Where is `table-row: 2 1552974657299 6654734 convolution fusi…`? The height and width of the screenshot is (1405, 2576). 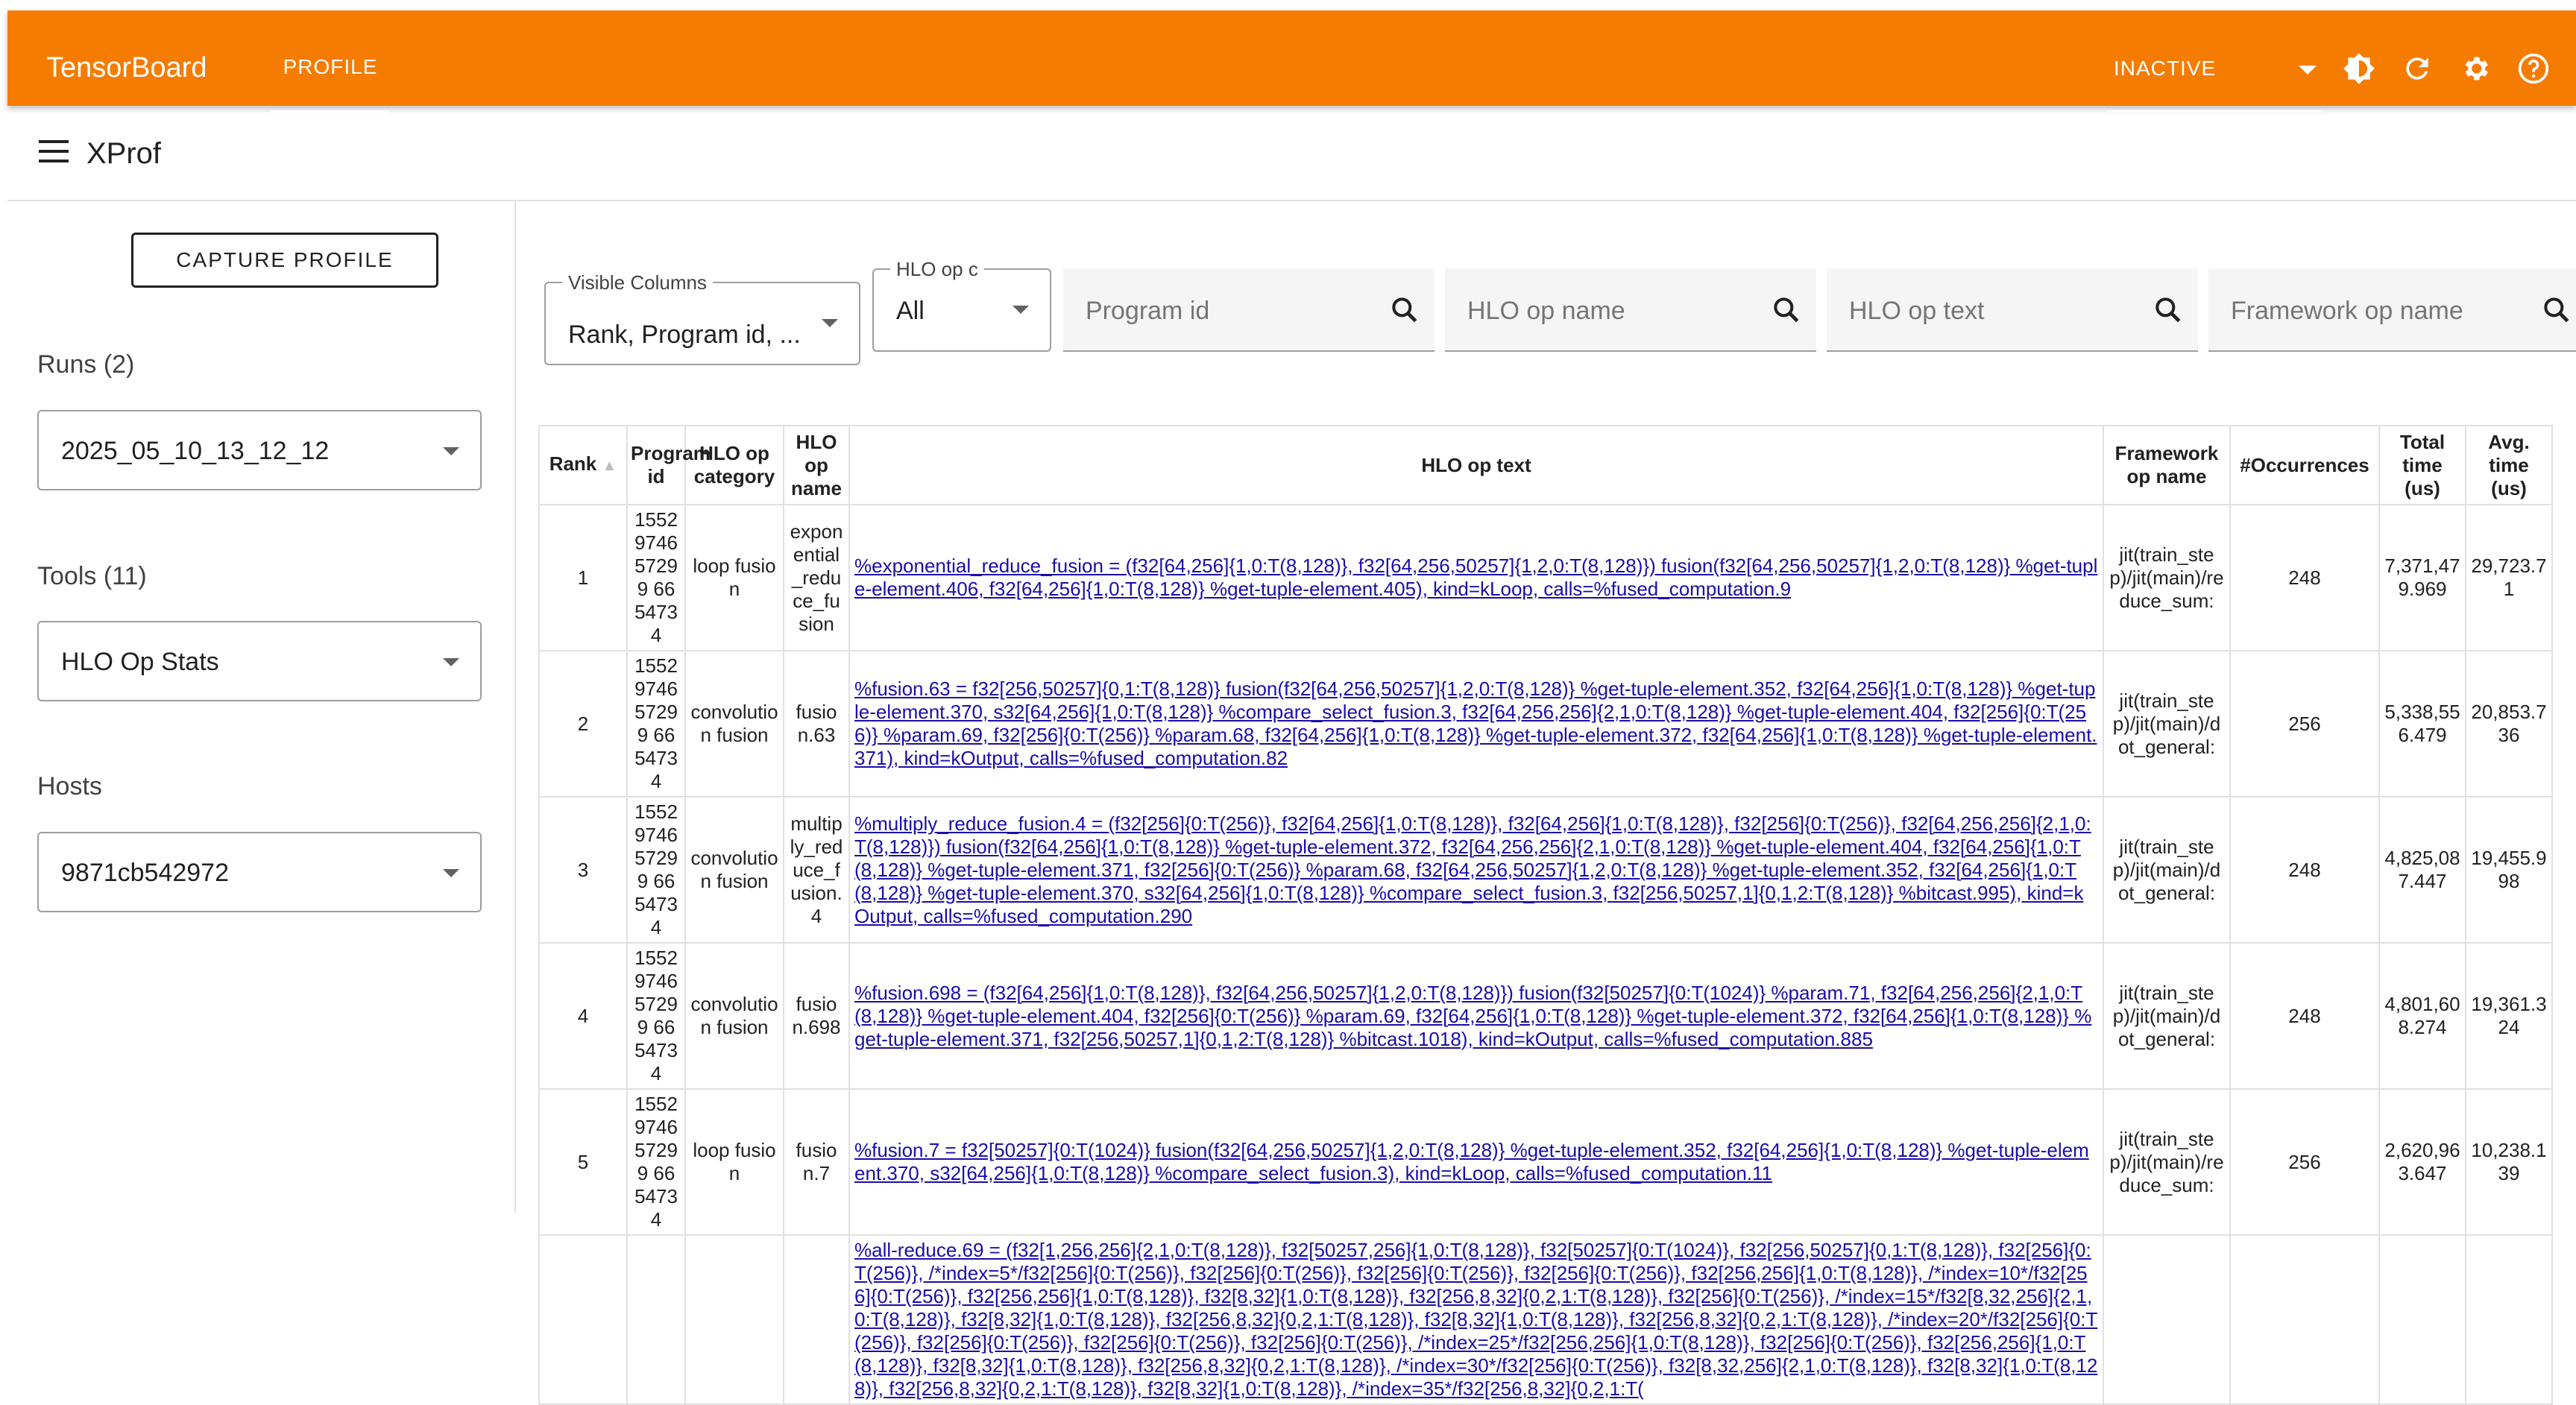
table-row: 2 1552974657299 6654734 convolution fusi… is located at coordinates (1546, 724).